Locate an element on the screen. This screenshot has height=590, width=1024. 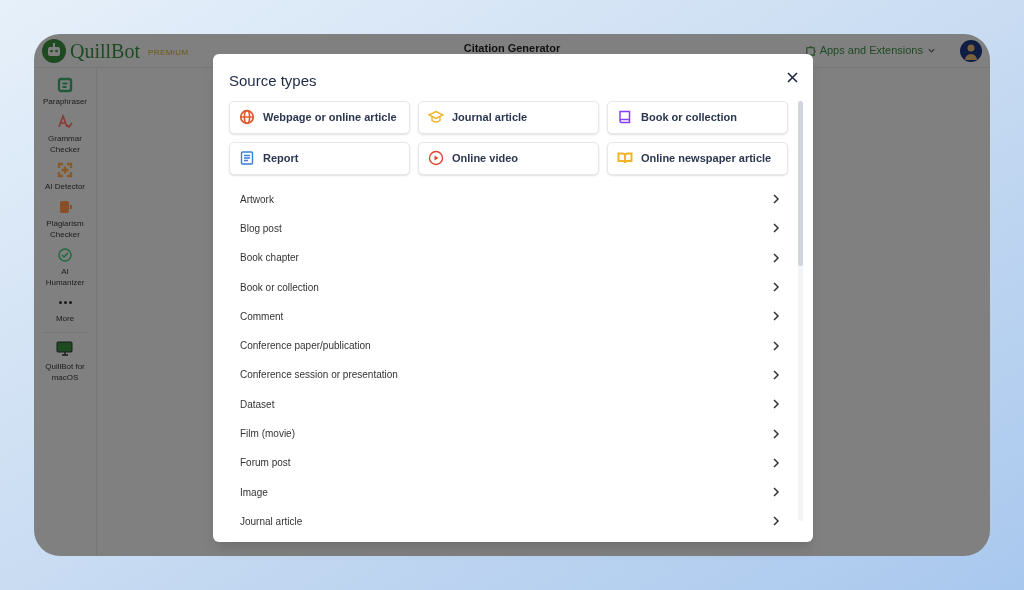
source-type-row: Book chapter is located at coordinates (508, 258).